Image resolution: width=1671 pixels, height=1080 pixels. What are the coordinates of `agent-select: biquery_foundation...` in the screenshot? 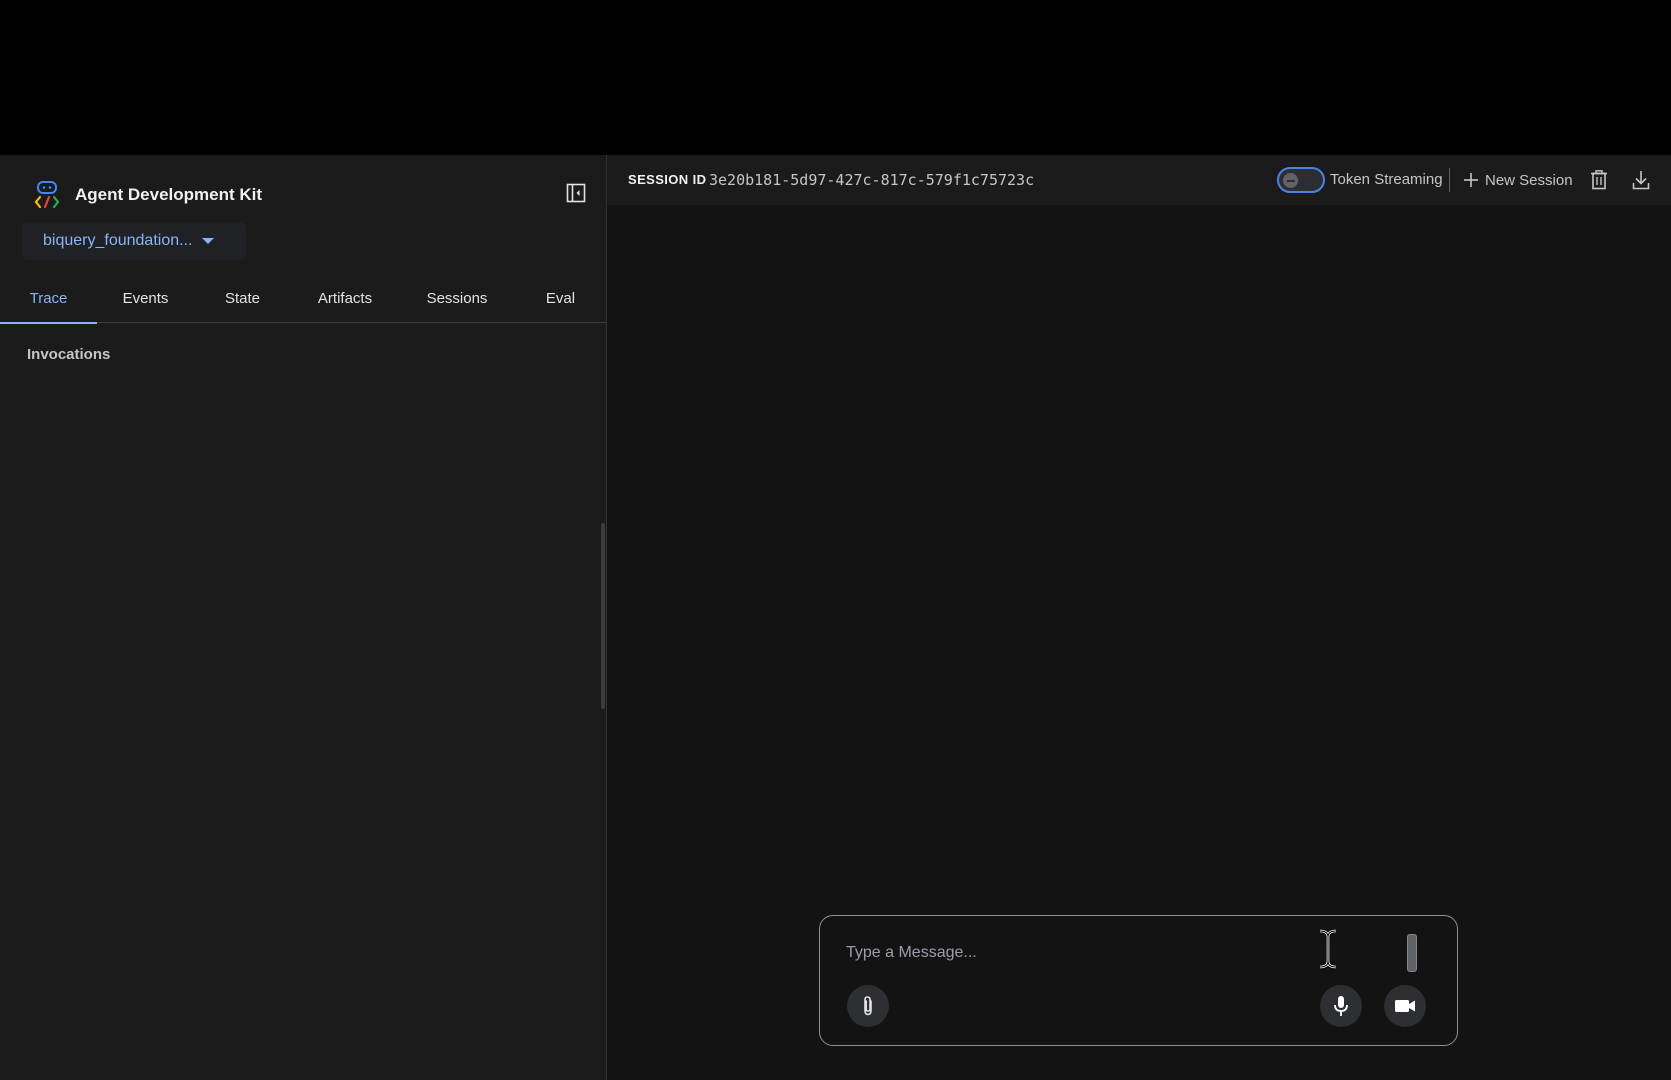 It's located at (134, 241).